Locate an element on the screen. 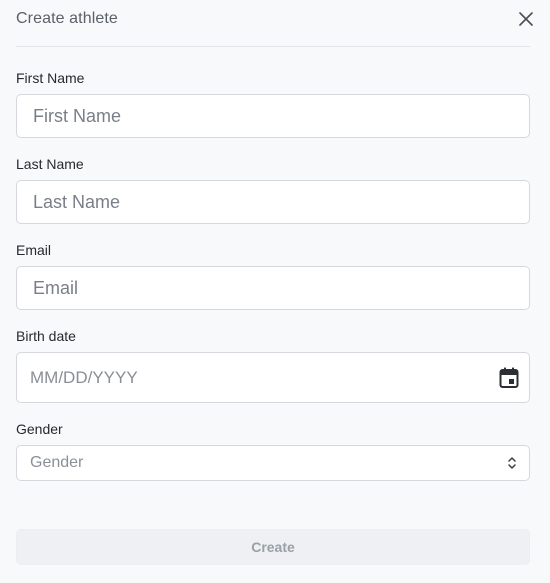 The image size is (550, 583). chevron-up-down-icon is located at coordinates (512, 463).